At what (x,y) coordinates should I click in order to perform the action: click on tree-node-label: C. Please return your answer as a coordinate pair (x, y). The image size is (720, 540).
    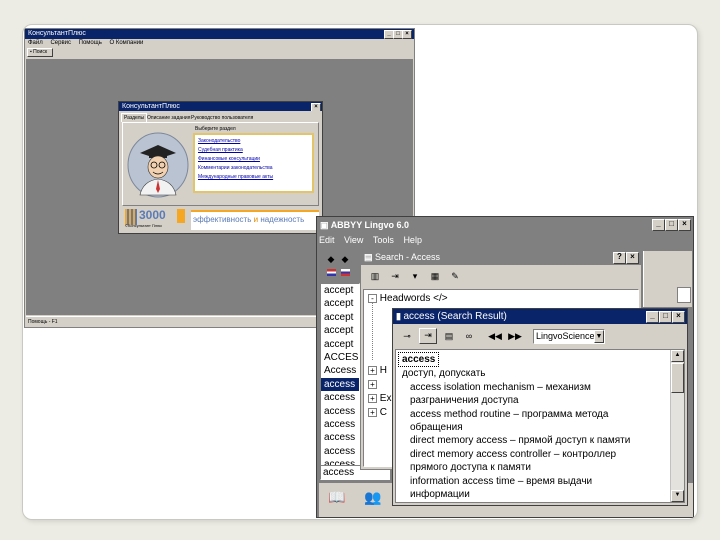
    Looking at the image, I should click on (383, 412).